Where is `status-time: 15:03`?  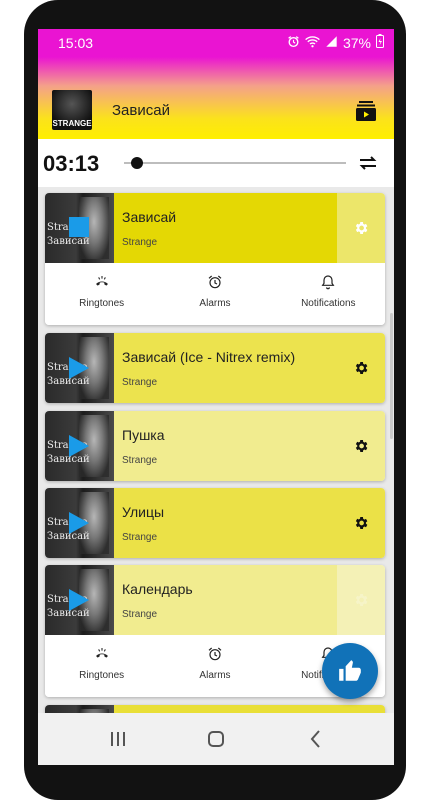 status-time: 15:03 is located at coordinates (76, 43).